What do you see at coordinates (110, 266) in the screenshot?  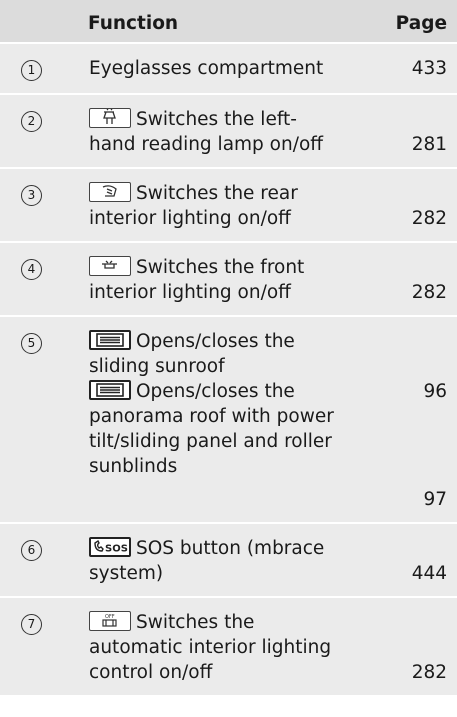 I see `front-interior-light-icon` at bounding box center [110, 266].